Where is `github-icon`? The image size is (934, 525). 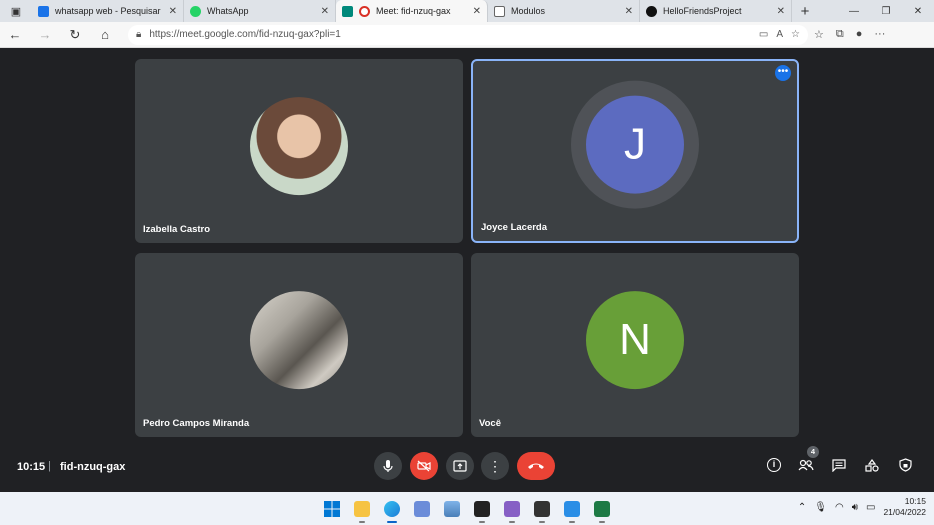
github-icon is located at coordinates (651, 11).